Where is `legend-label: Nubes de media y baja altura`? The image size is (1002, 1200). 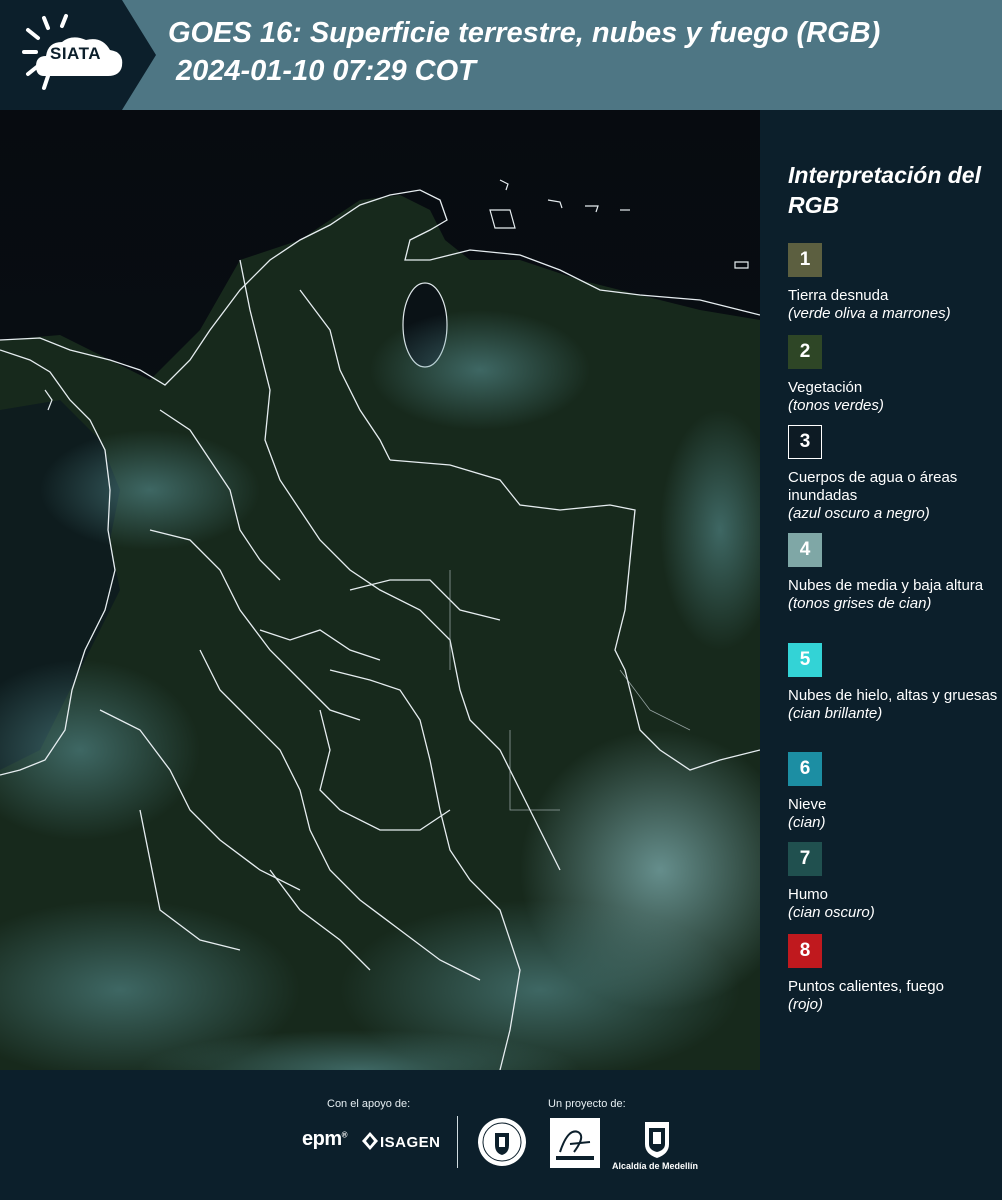 legend-label: Nubes de media y baja altura is located at coordinates (886, 585).